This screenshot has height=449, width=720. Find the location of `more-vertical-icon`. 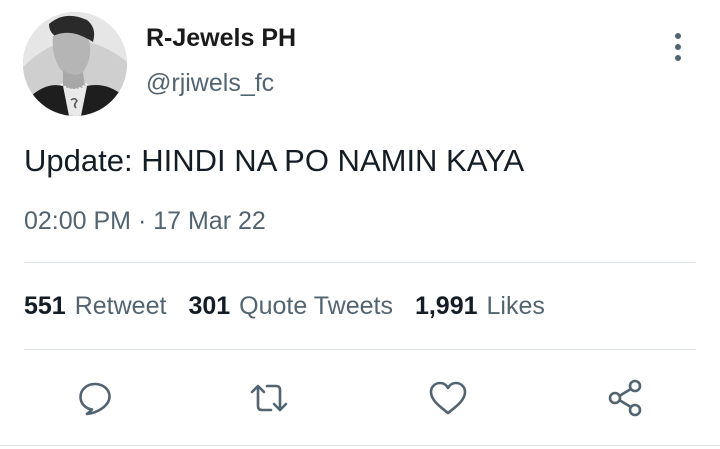

more-vertical-icon is located at coordinates (678, 47).